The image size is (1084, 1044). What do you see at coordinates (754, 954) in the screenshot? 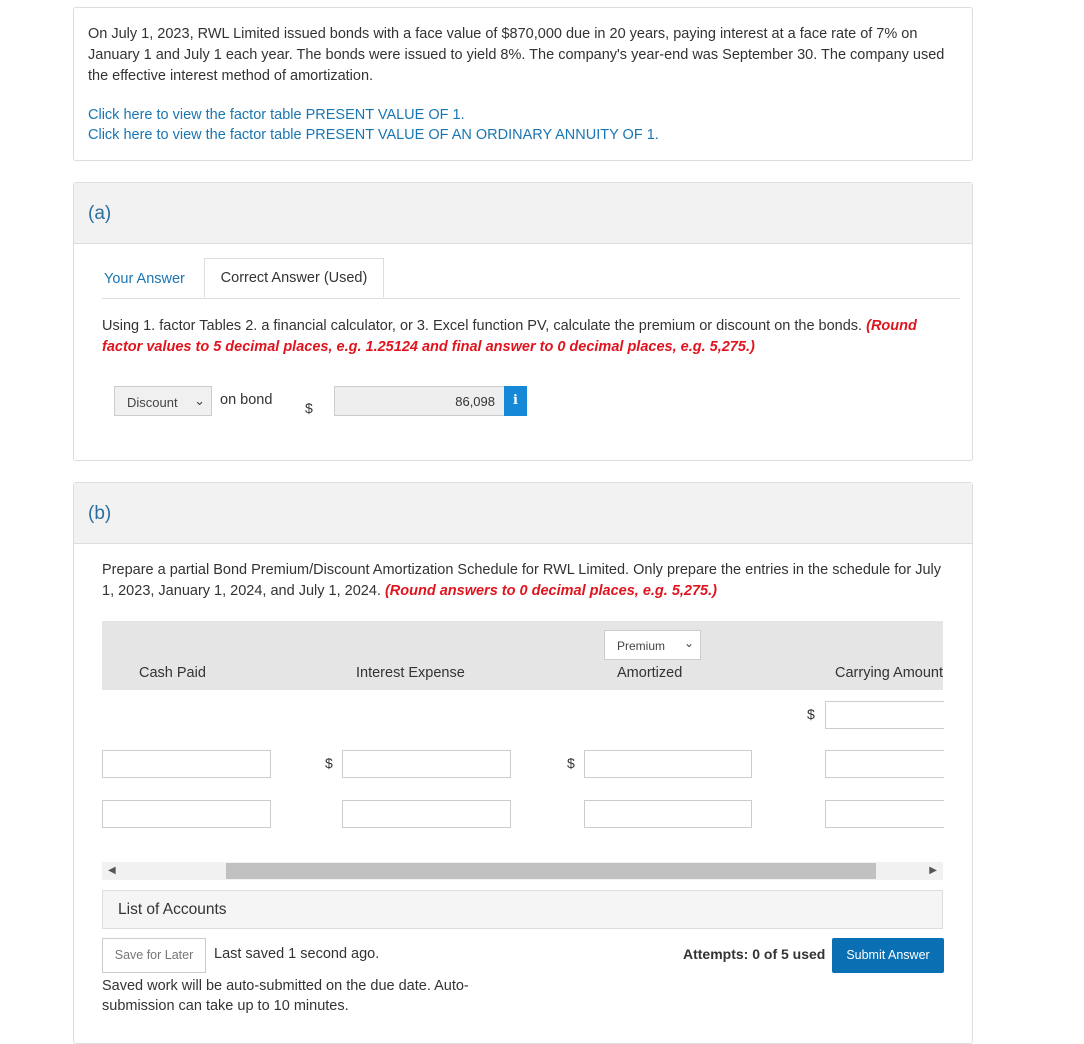
I see `attempts-text: Attempts: 0 of 5 used` at bounding box center [754, 954].